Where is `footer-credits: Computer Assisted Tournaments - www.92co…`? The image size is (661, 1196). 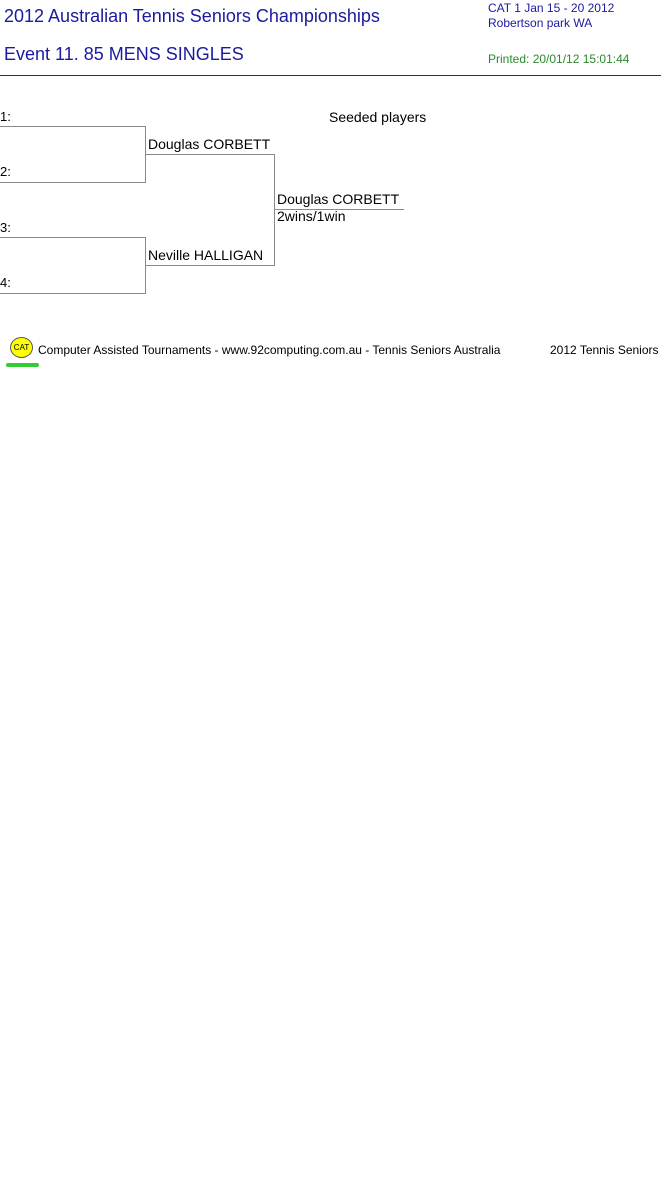 footer-credits: Computer Assisted Tournaments - www.92co… is located at coordinates (269, 350).